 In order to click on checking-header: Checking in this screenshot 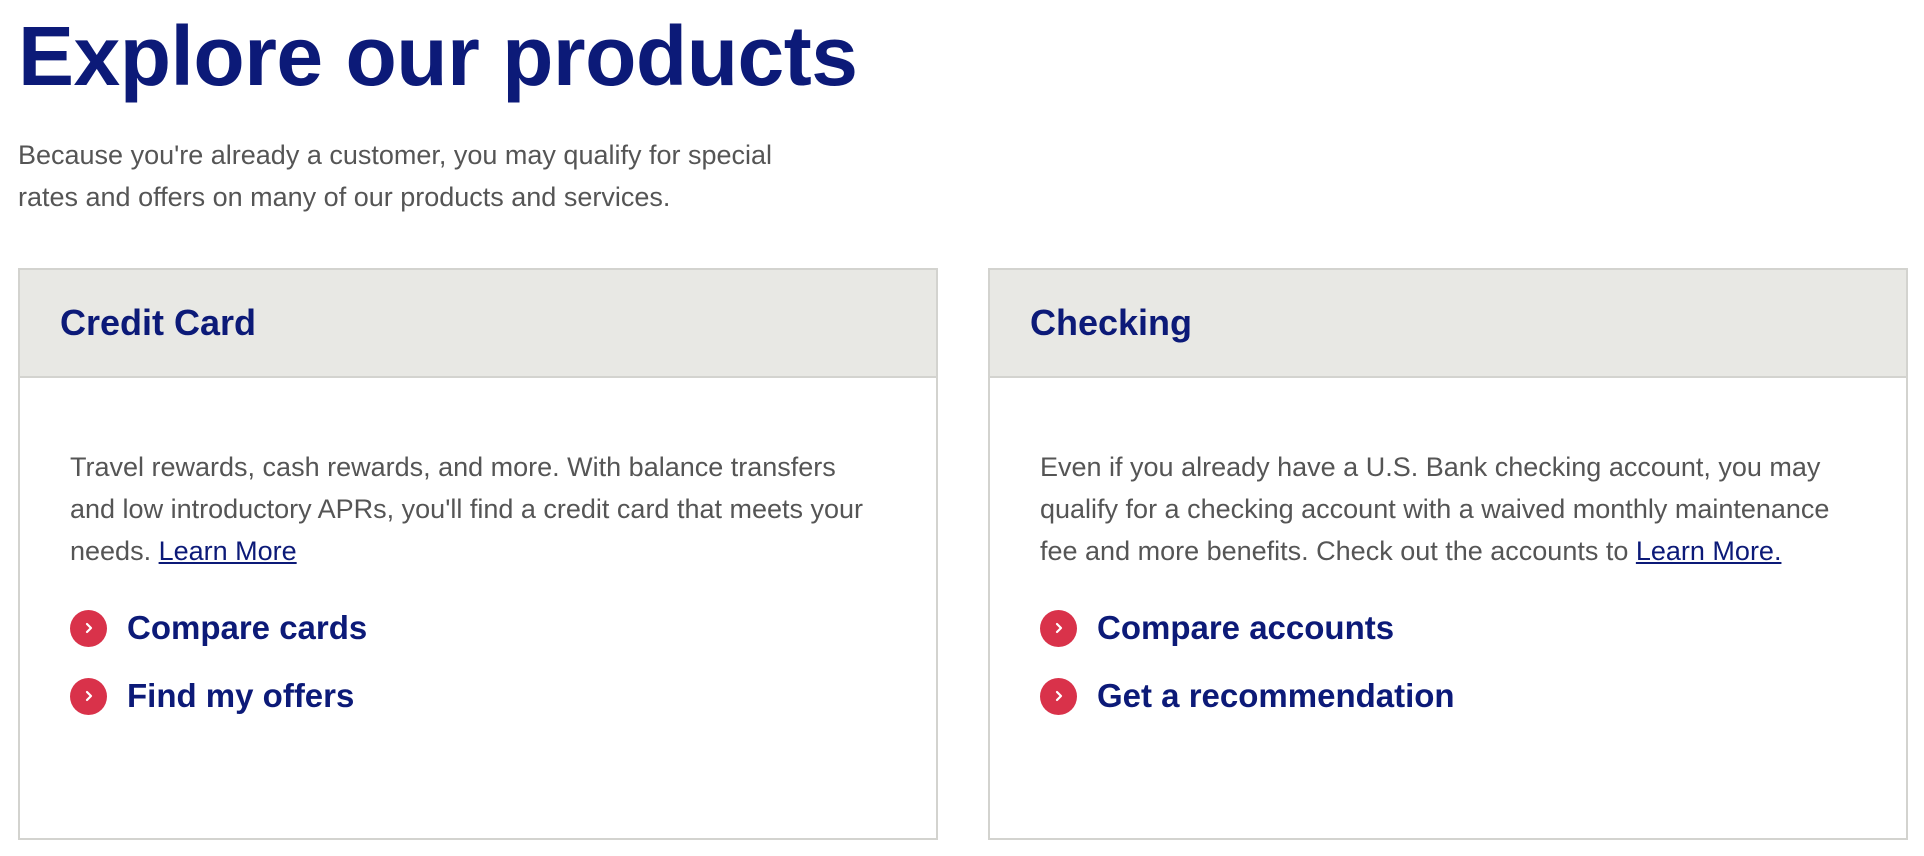, I will do `click(1448, 324)`.